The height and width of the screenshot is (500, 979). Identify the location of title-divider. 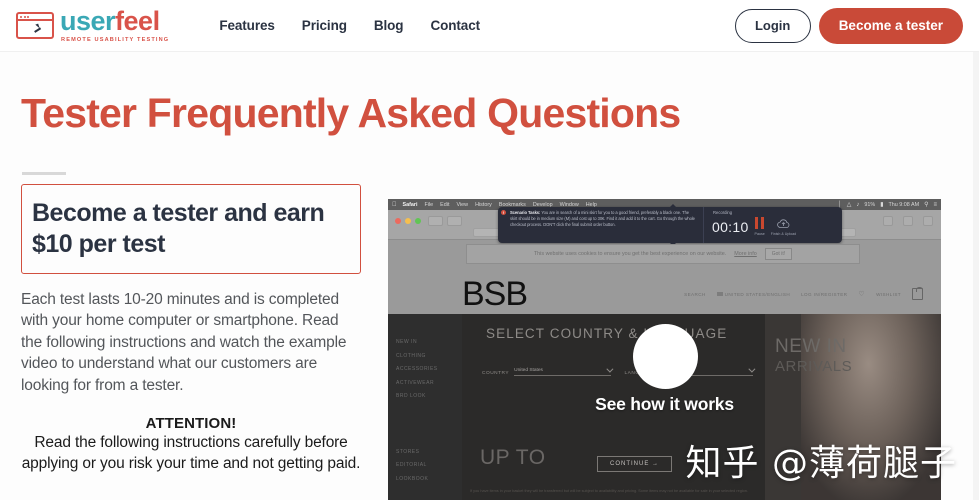
(44, 173).